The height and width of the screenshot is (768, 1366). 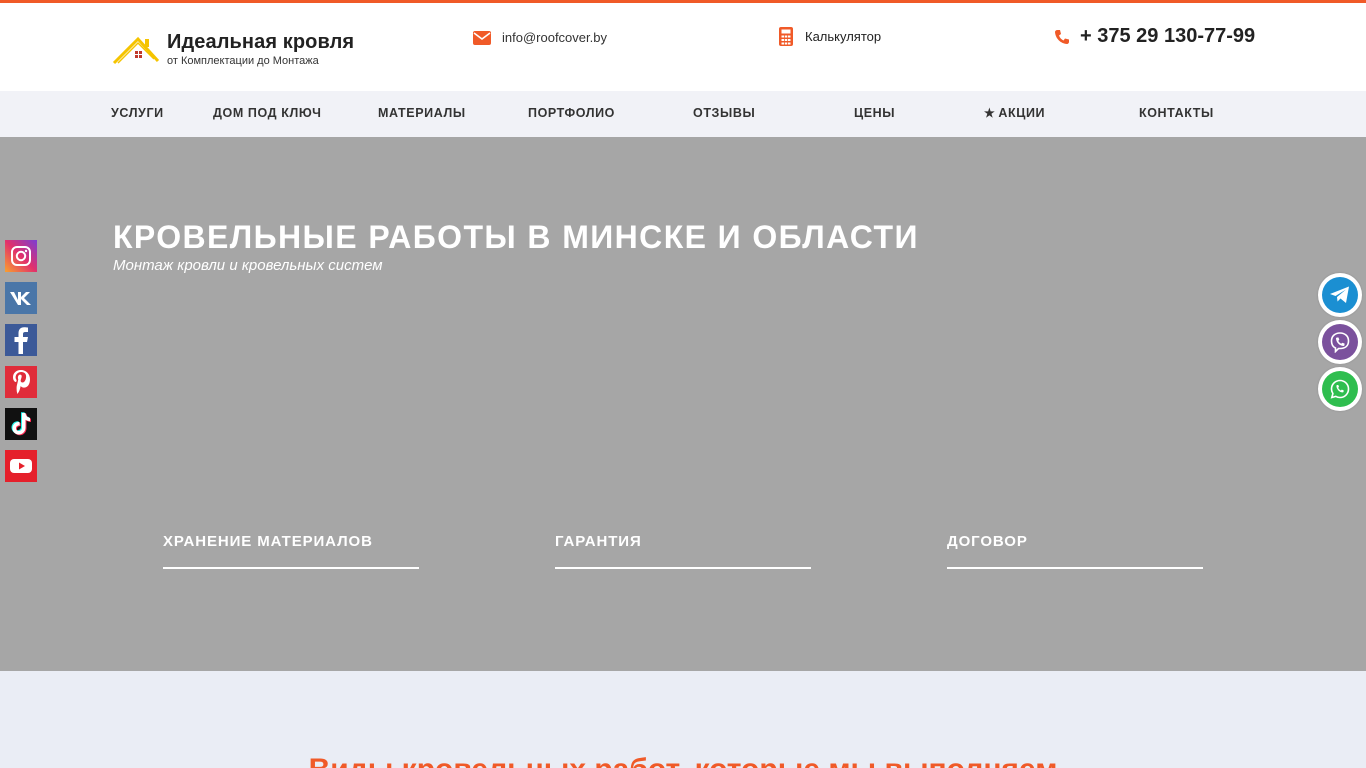 I want to click on vk-icon, so click(x=20, y=298).